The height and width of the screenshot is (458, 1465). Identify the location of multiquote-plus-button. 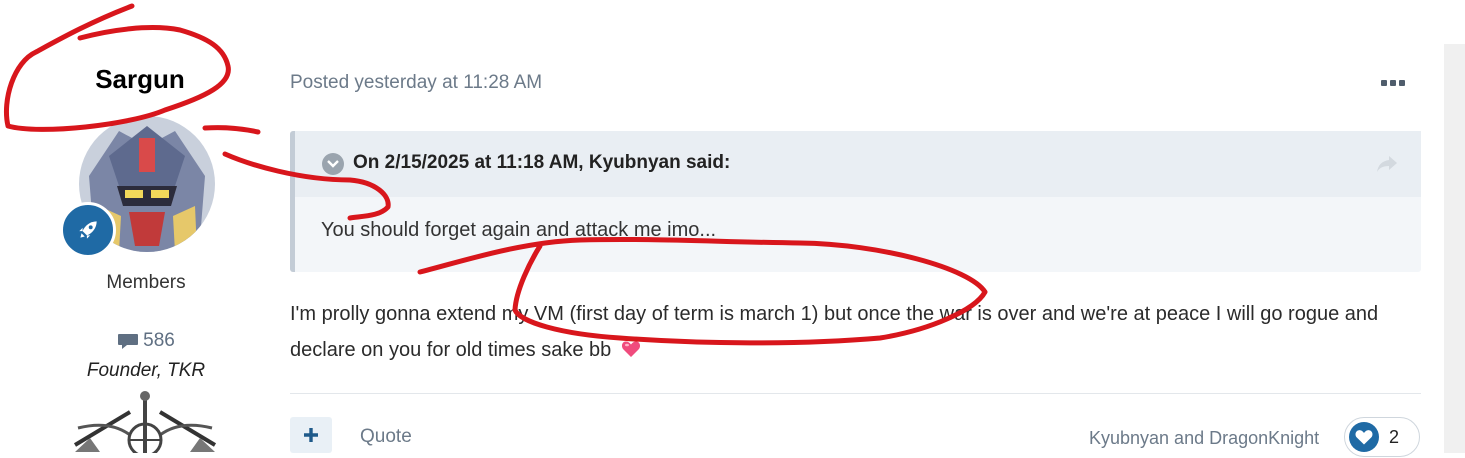
(311, 435).